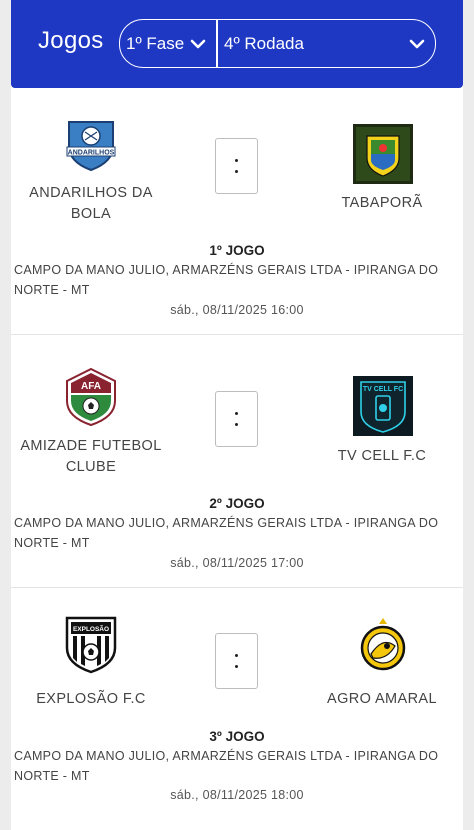  What do you see at coordinates (91, 153) in the screenshot?
I see `andarilhos-logo-text: ANDARILHOS` at bounding box center [91, 153].